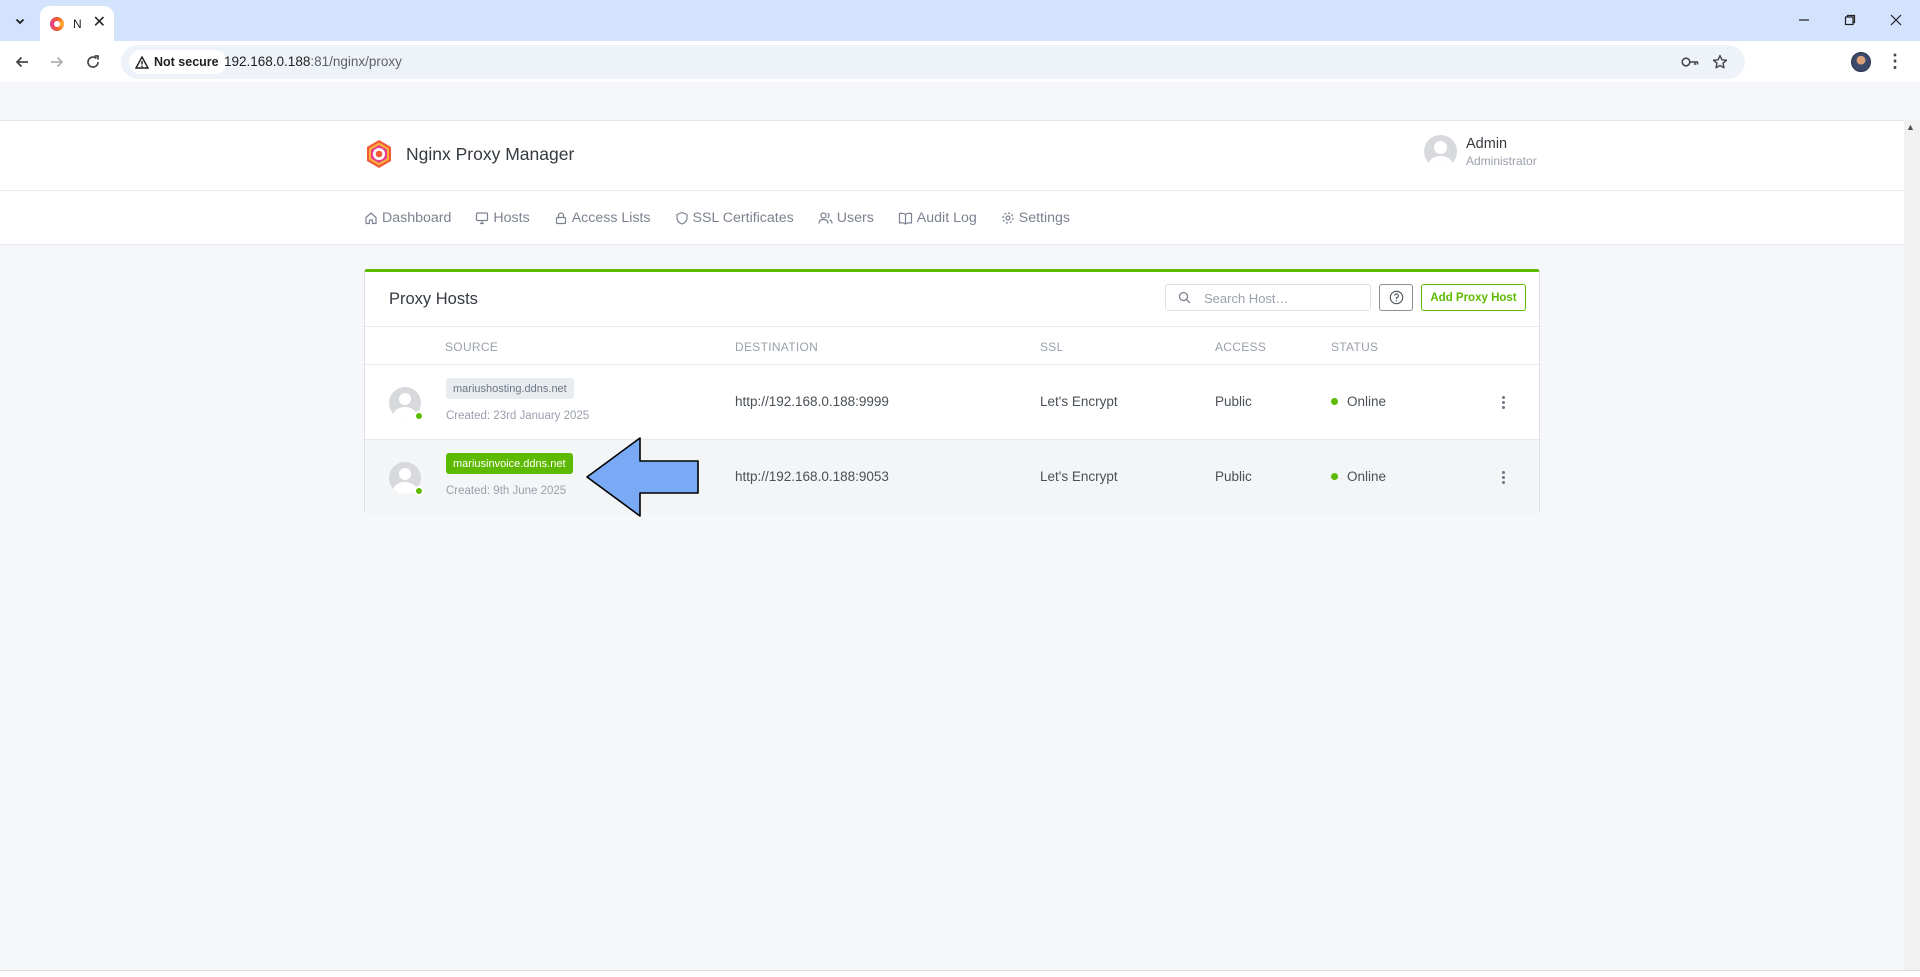 The height and width of the screenshot is (977, 1920). I want to click on search-input, so click(1284, 298).